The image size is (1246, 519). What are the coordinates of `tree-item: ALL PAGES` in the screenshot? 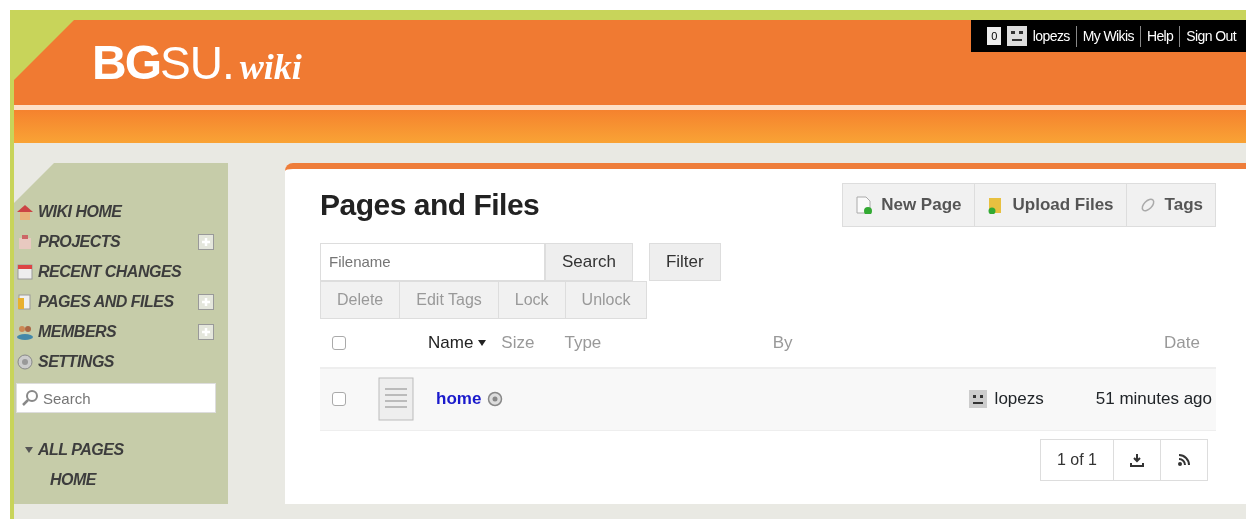 It's located at (81, 450).